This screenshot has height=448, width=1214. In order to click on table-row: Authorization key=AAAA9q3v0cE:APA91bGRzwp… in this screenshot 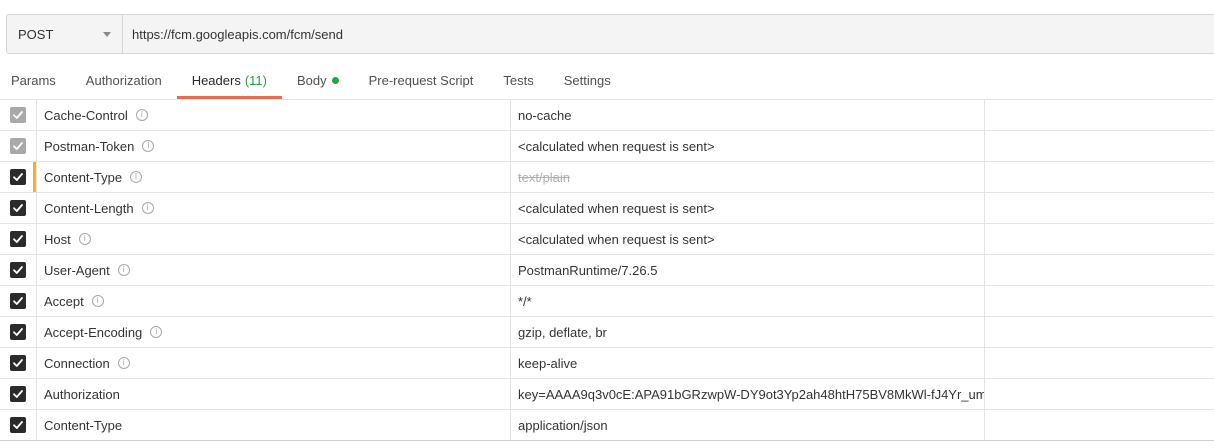, I will do `click(607, 394)`.